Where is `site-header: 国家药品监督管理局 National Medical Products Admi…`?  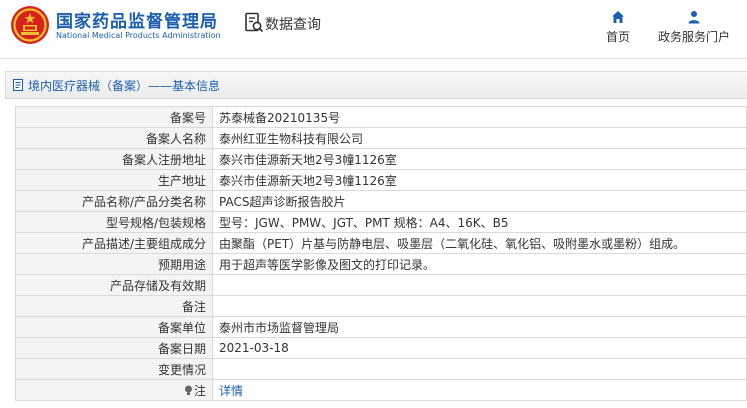
site-header: 国家药品监督管理局 National Medical Products Admi… is located at coordinates (373, 29).